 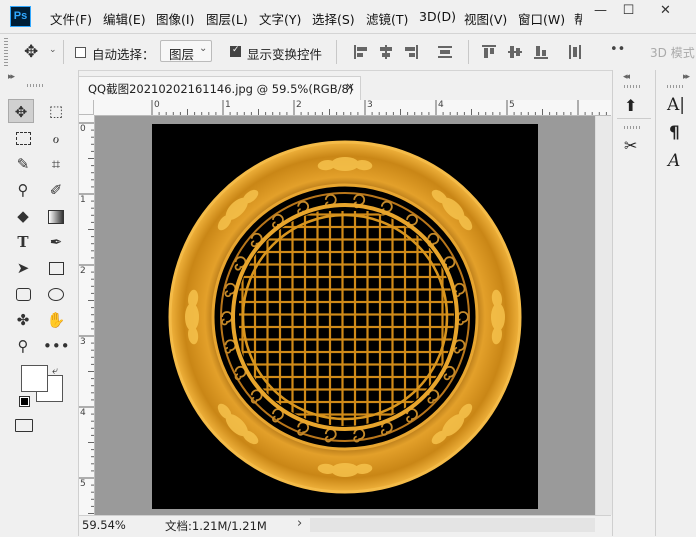 What do you see at coordinates (437, 16) in the screenshot?
I see `menu-3d: 3D(D)` at bounding box center [437, 16].